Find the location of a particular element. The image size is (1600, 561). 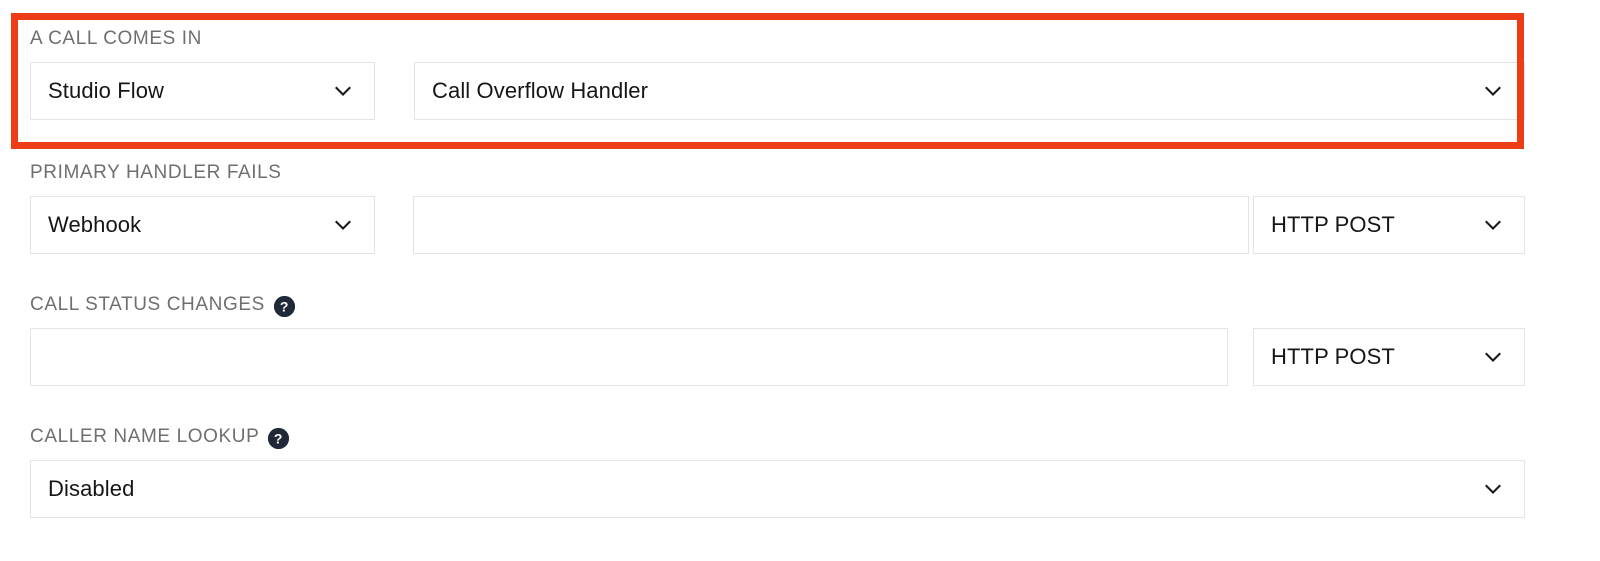

controls-a-call-comes-in: Studio Flow Call Overflow Handler is located at coordinates (800, 91).